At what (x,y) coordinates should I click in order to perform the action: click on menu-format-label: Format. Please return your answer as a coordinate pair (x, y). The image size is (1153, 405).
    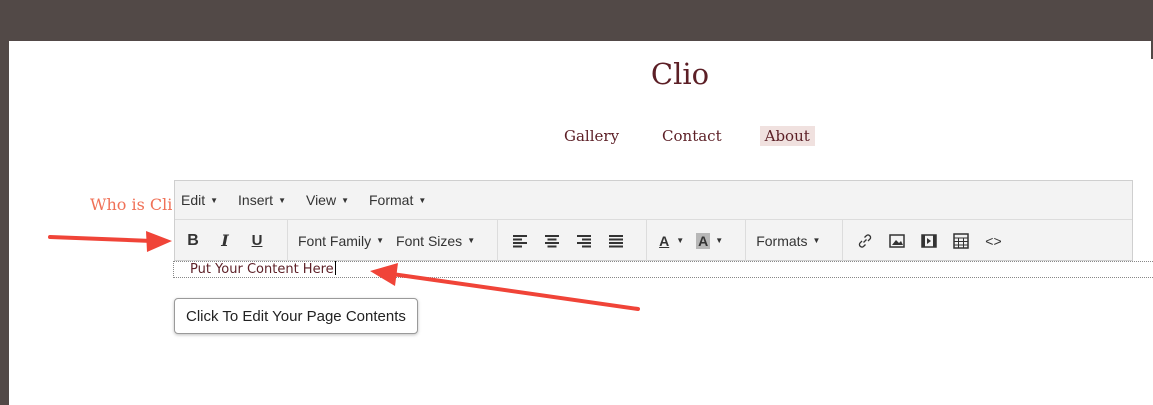
    Looking at the image, I should click on (391, 200).